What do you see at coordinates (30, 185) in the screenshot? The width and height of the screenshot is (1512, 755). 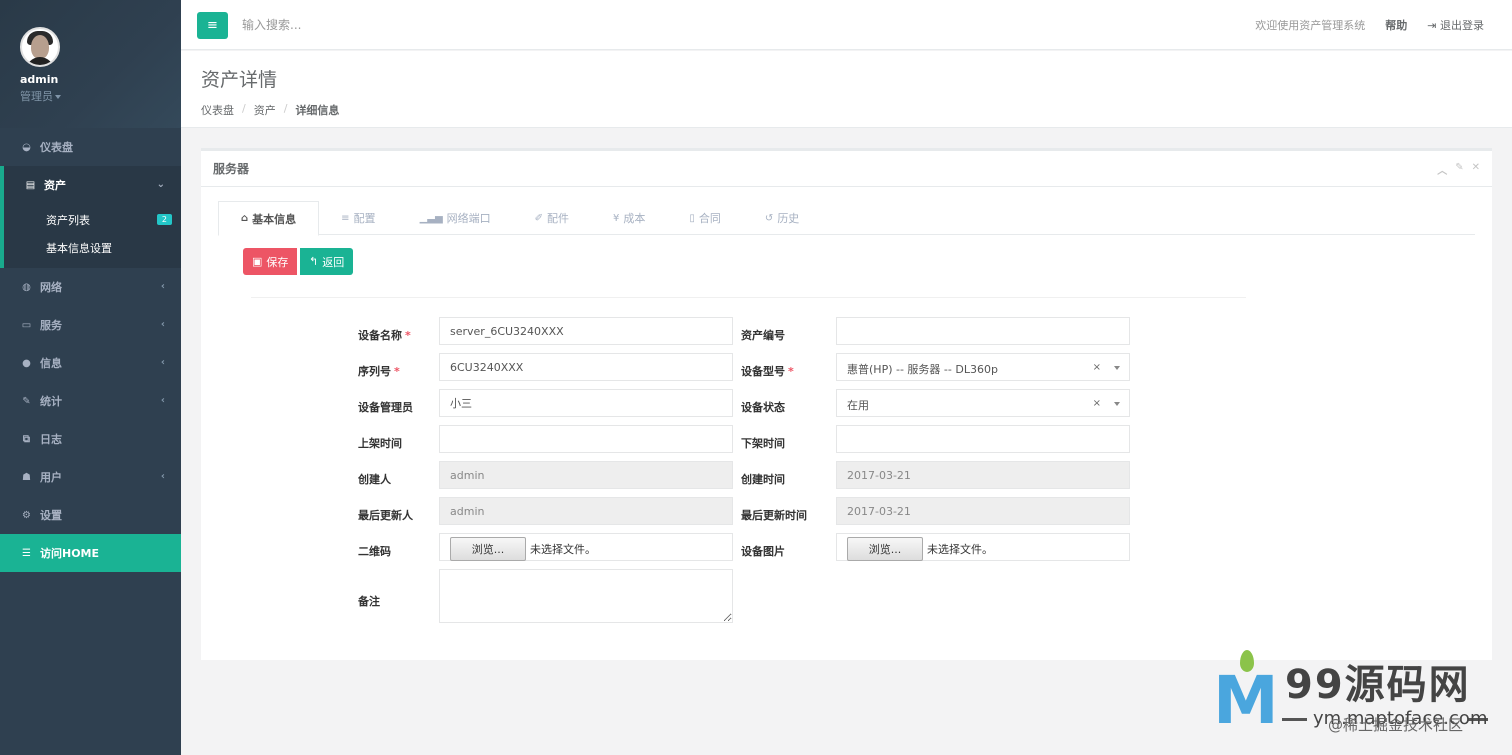 I see `asset-icon: ▤` at bounding box center [30, 185].